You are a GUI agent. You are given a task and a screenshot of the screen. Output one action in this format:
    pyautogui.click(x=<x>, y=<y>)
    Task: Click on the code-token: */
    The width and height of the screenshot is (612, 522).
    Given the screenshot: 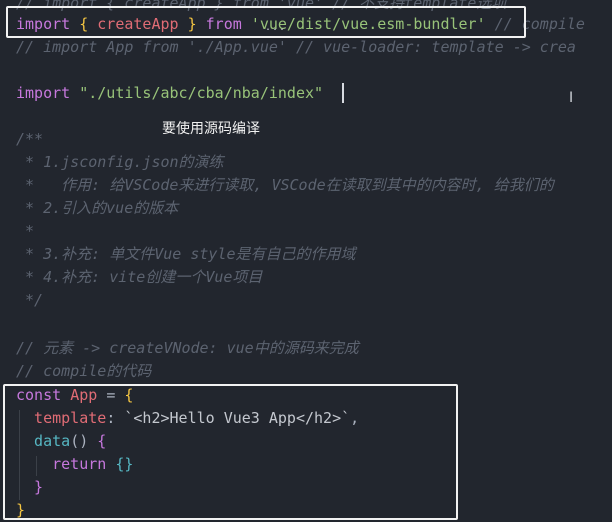 What is the action you would take?
    pyautogui.click(x=30, y=300)
    